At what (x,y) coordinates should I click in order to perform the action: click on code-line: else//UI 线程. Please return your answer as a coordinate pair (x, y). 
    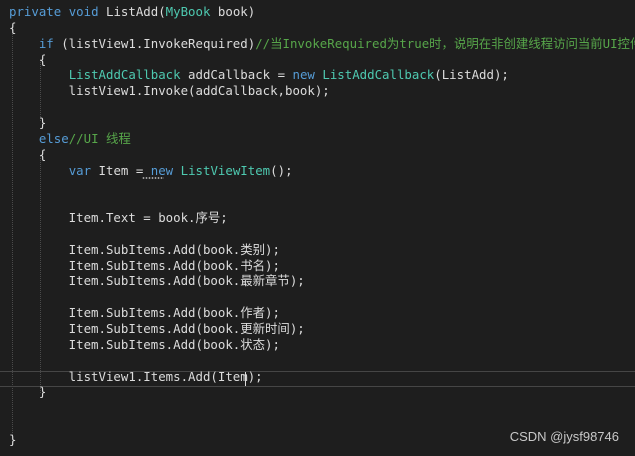
    Looking at the image, I should click on (70, 139).